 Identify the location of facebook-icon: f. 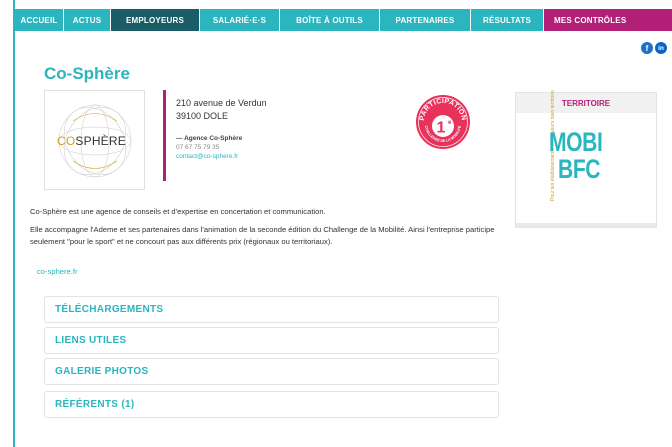
(647, 48).